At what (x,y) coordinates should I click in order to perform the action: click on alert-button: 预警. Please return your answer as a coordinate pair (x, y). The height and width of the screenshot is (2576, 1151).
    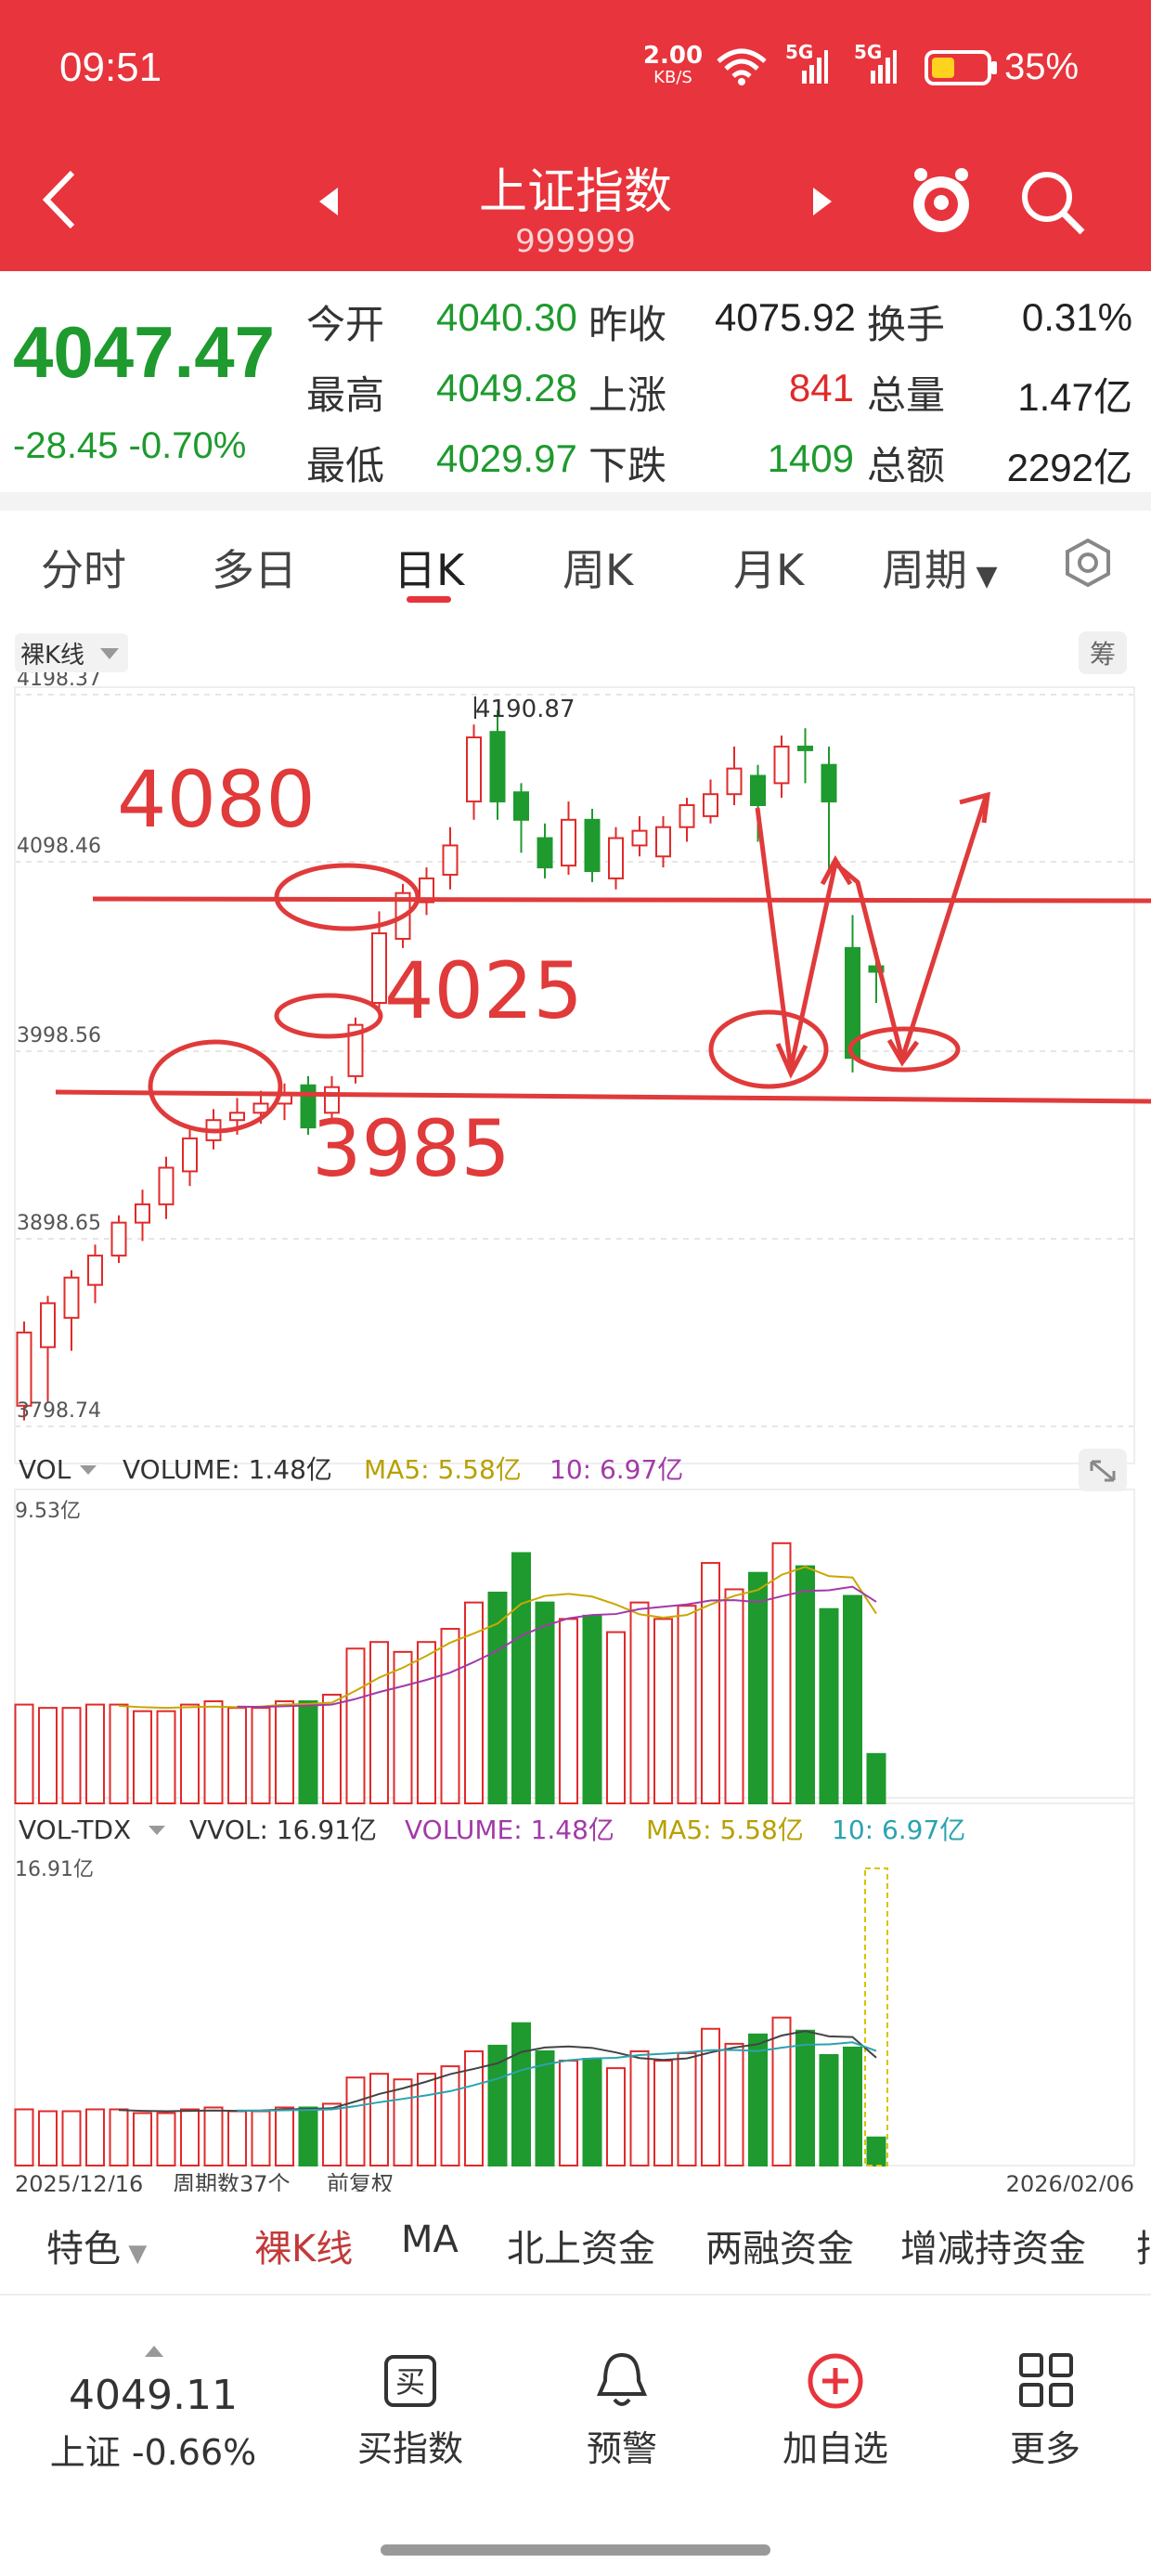
    Looking at the image, I should click on (622, 2445).